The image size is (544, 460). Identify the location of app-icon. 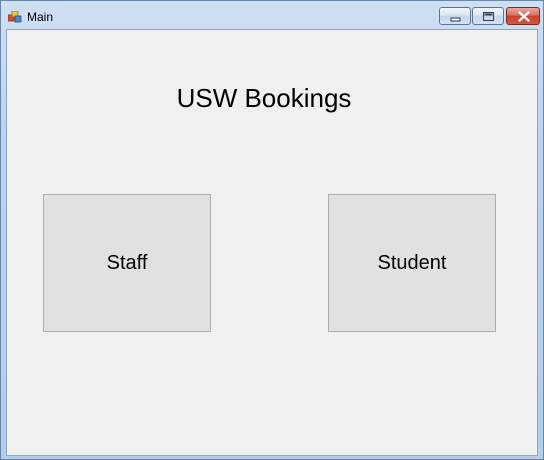
(14, 16).